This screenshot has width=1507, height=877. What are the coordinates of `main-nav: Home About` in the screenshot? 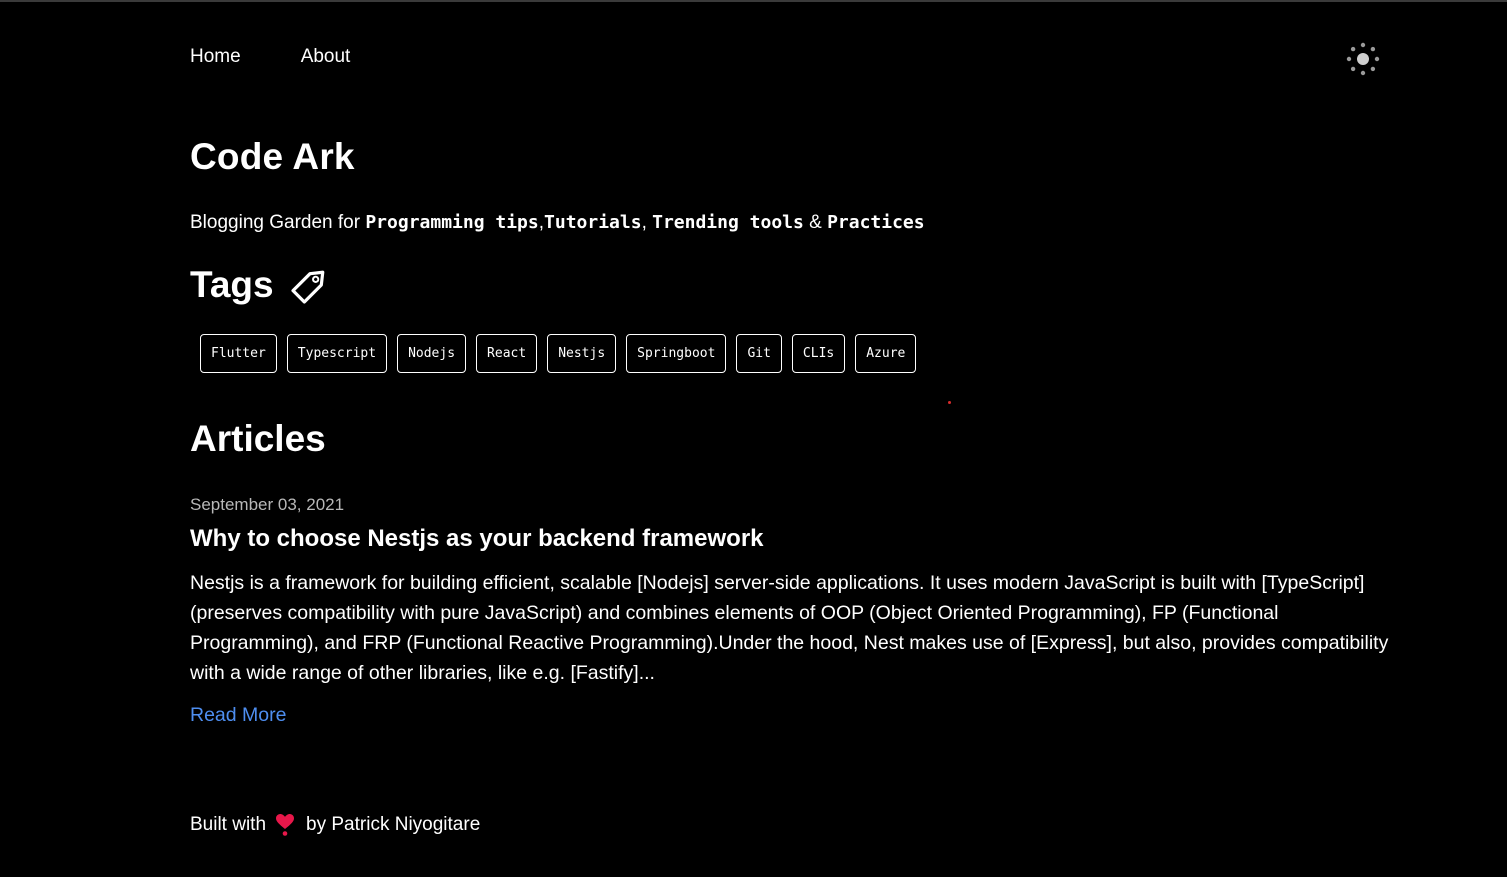 It's located at (270, 57).